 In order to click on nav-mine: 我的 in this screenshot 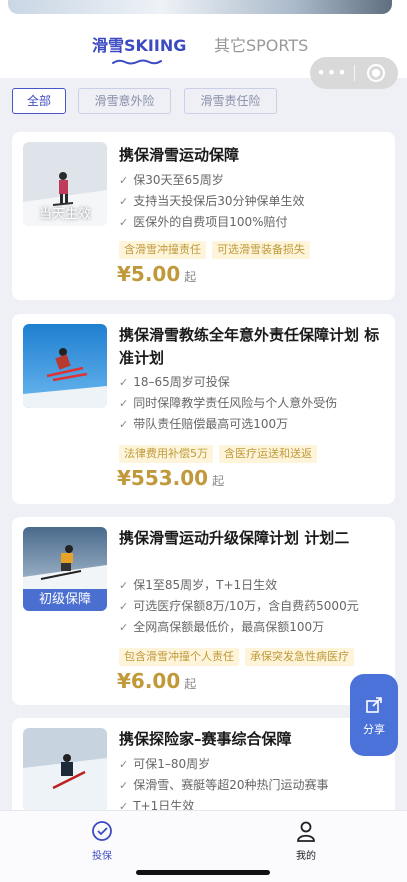, I will do `click(306, 840)`.